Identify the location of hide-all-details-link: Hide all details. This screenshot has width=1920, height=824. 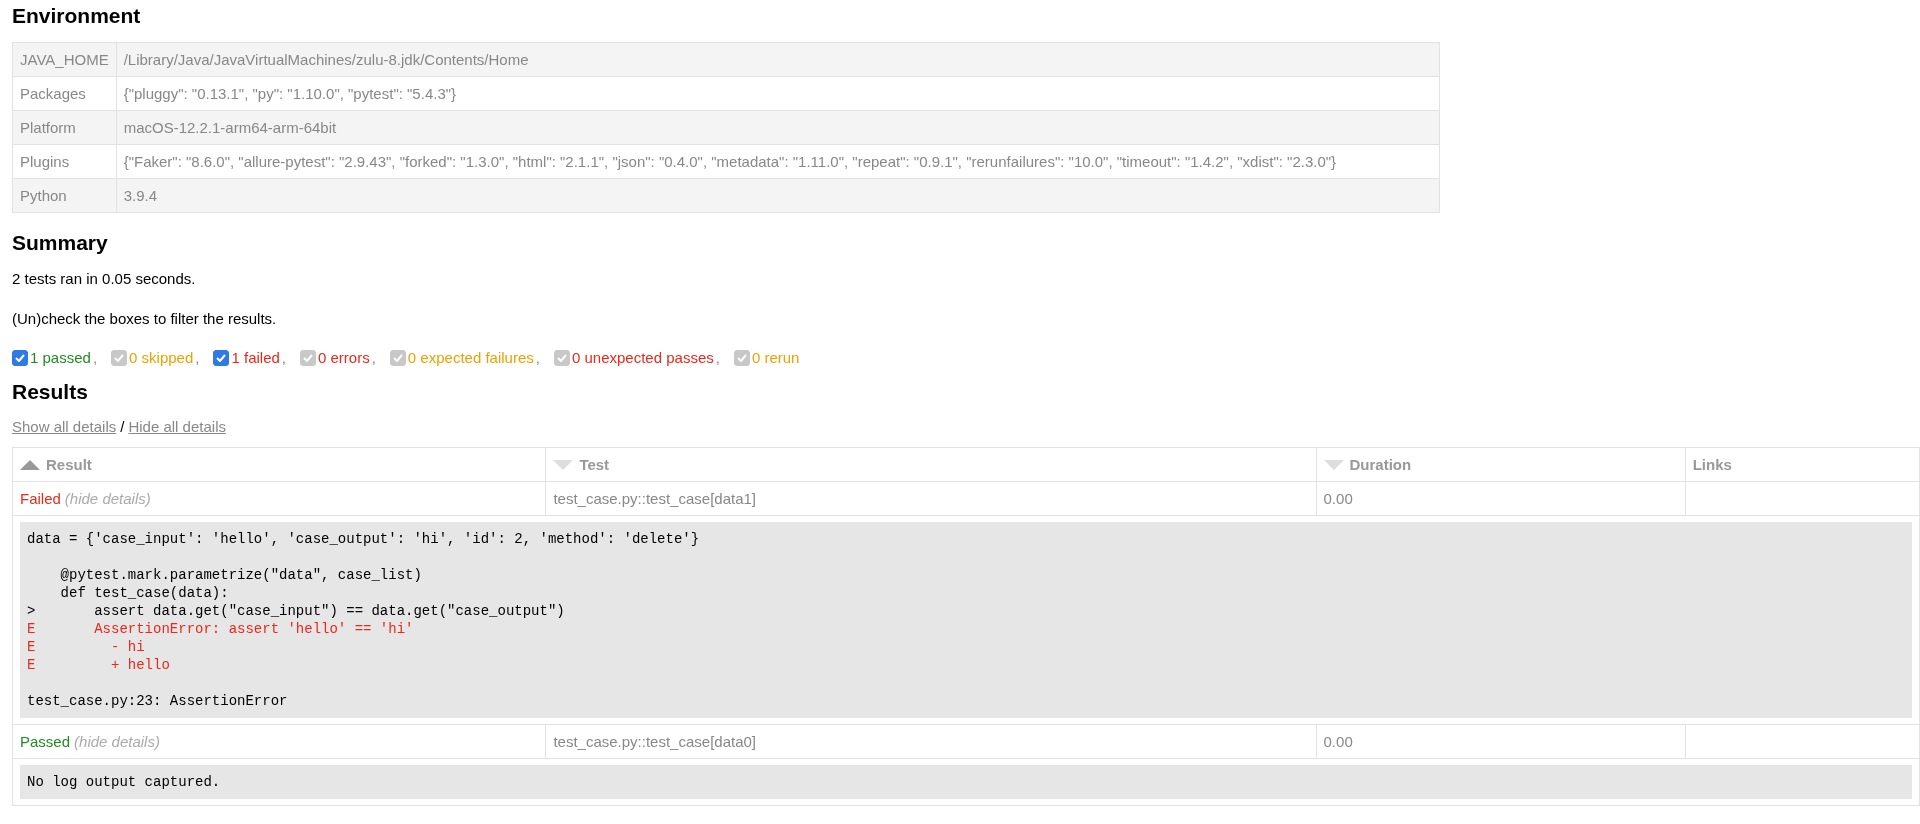
(177, 426).